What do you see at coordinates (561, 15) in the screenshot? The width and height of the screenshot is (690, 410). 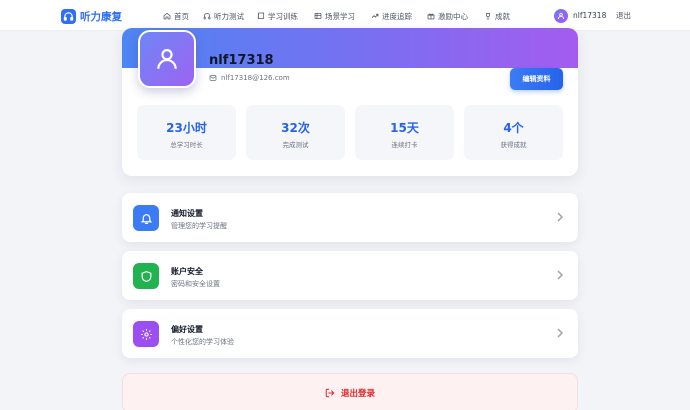 I see `avatar` at bounding box center [561, 15].